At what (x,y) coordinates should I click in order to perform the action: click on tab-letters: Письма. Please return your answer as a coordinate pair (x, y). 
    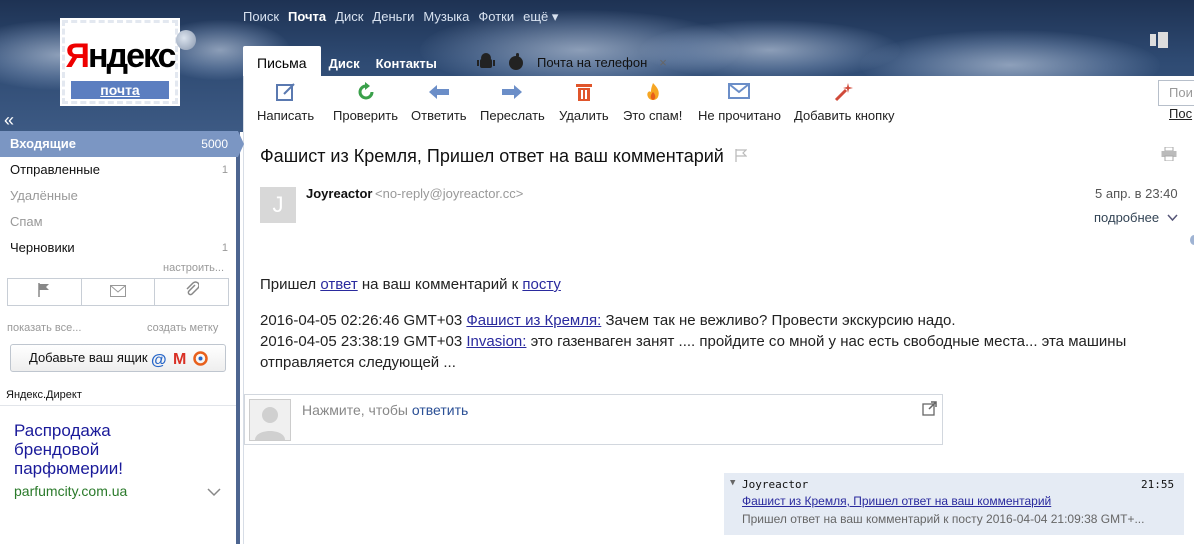
    Looking at the image, I should click on (282, 61).